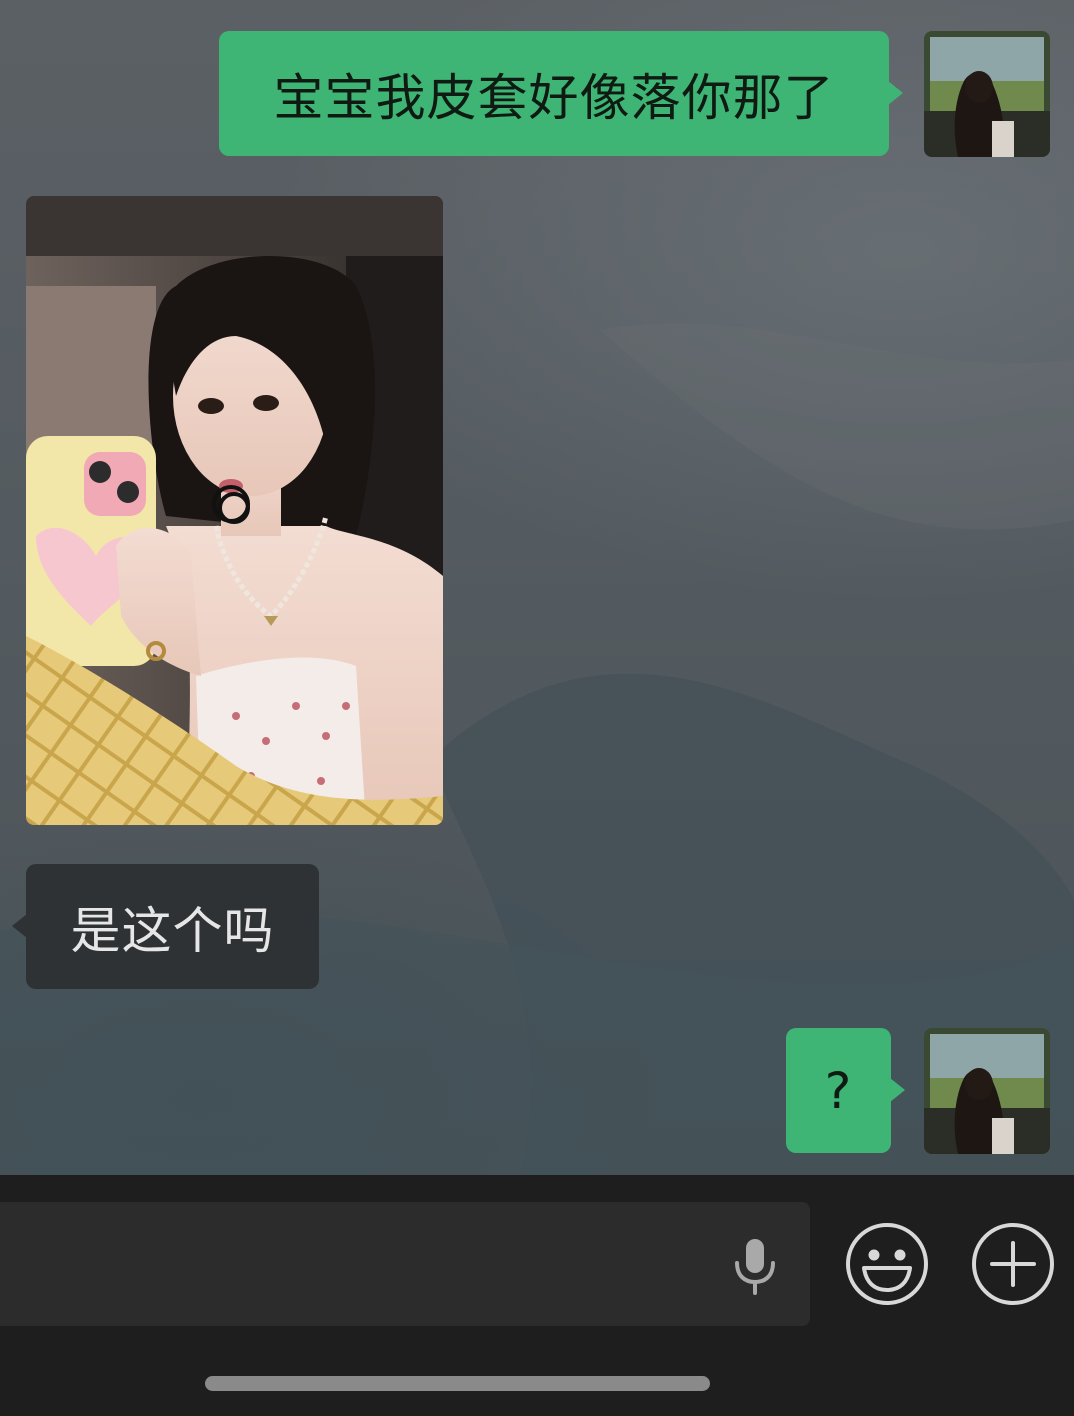  I want to click on message-text: 宝宝我皮套好像落你那了, so click(554, 97).